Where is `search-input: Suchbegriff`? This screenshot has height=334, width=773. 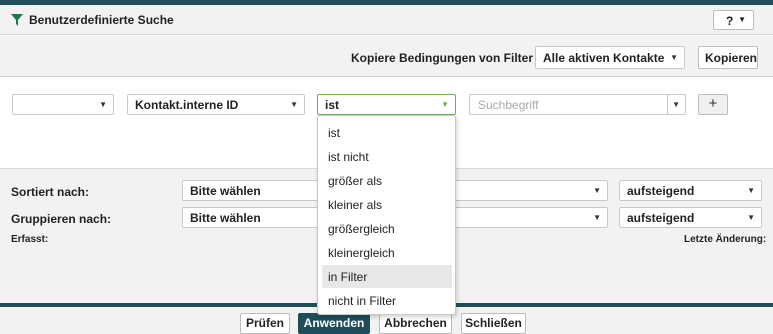
search-input: Suchbegriff is located at coordinates (568, 104).